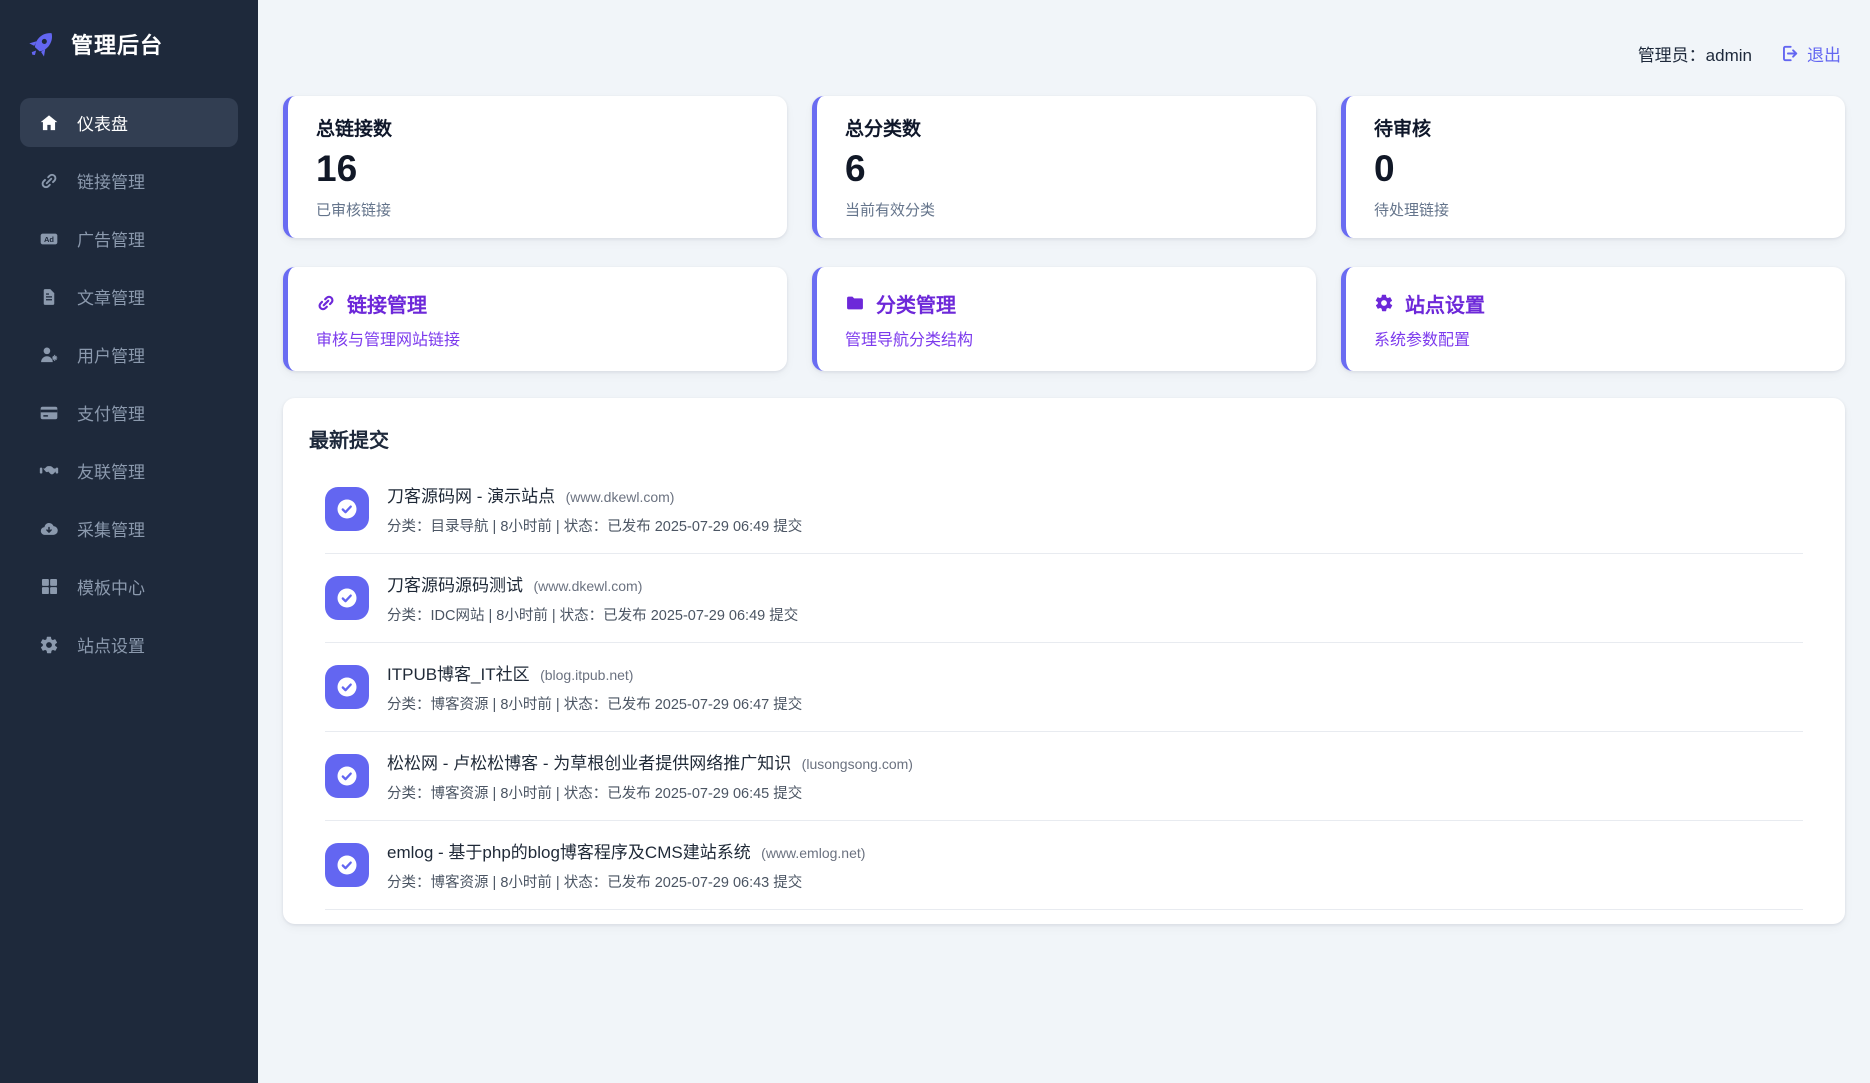 The height and width of the screenshot is (1083, 1870). I want to click on sidebar-item-dashboard: 仪表盘, so click(129, 122).